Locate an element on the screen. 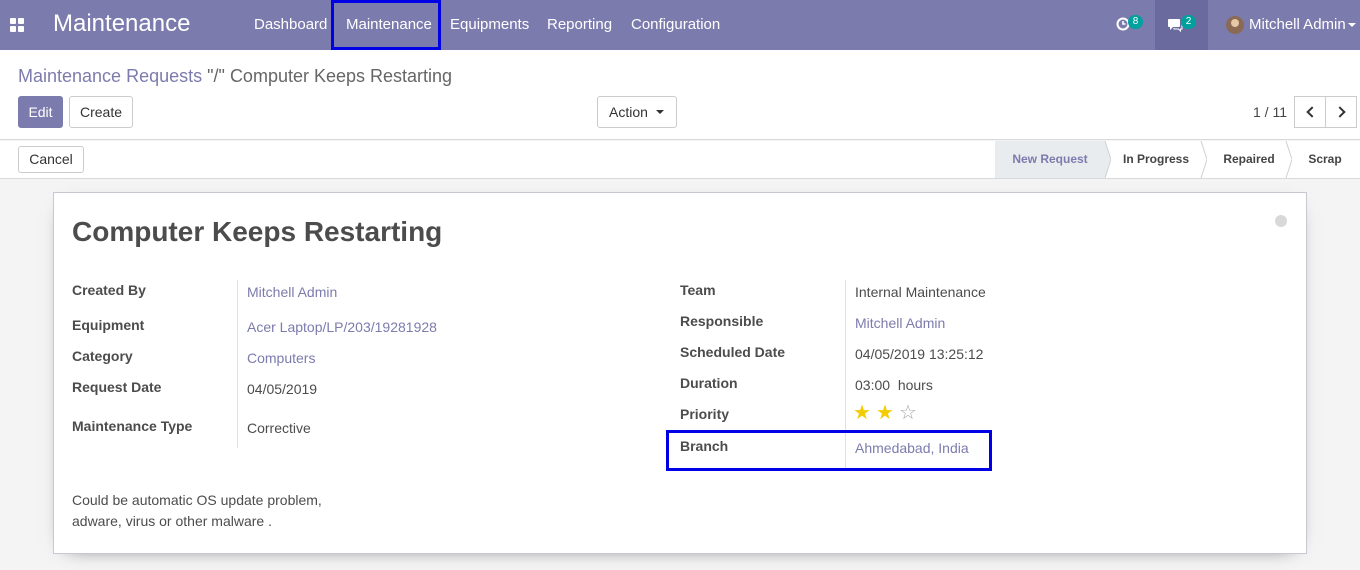 The image size is (1360, 570). chevron-right-icon is located at coordinates (1340, 112).